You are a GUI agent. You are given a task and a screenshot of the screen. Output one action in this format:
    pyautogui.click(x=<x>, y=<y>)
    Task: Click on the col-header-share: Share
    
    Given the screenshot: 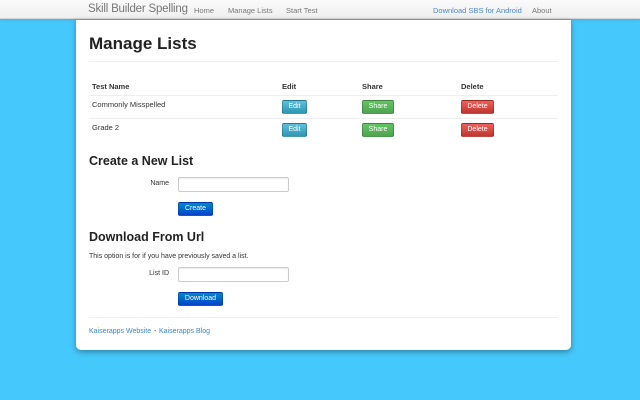 What is the action you would take?
    pyautogui.click(x=372, y=86)
    